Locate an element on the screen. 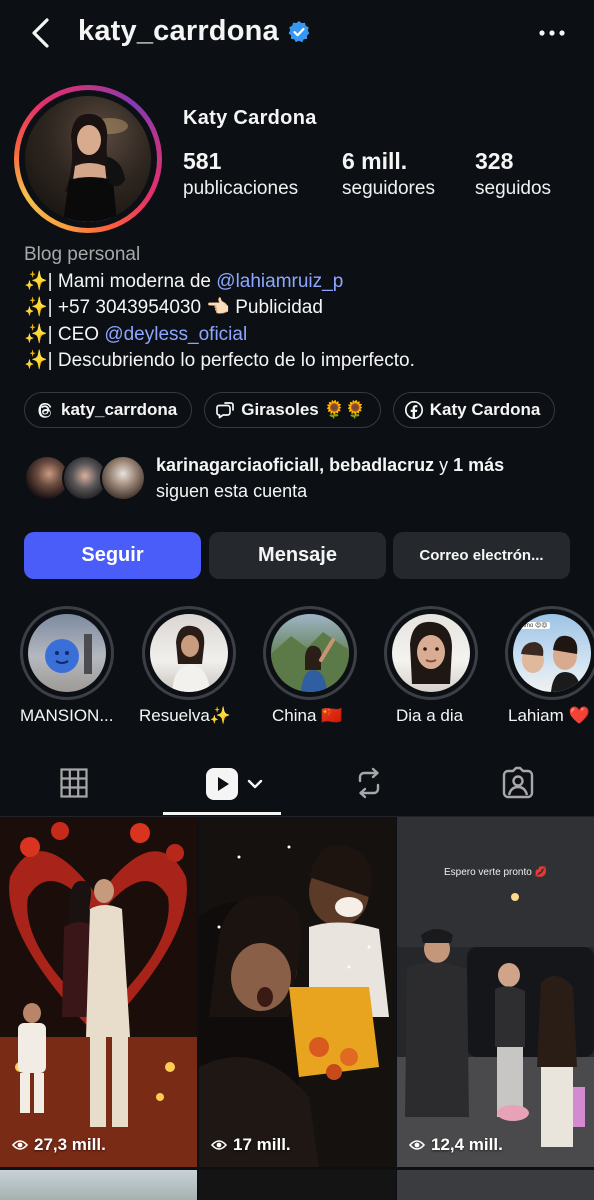  username-title: katy_carrdona is located at coordinates (194, 31).